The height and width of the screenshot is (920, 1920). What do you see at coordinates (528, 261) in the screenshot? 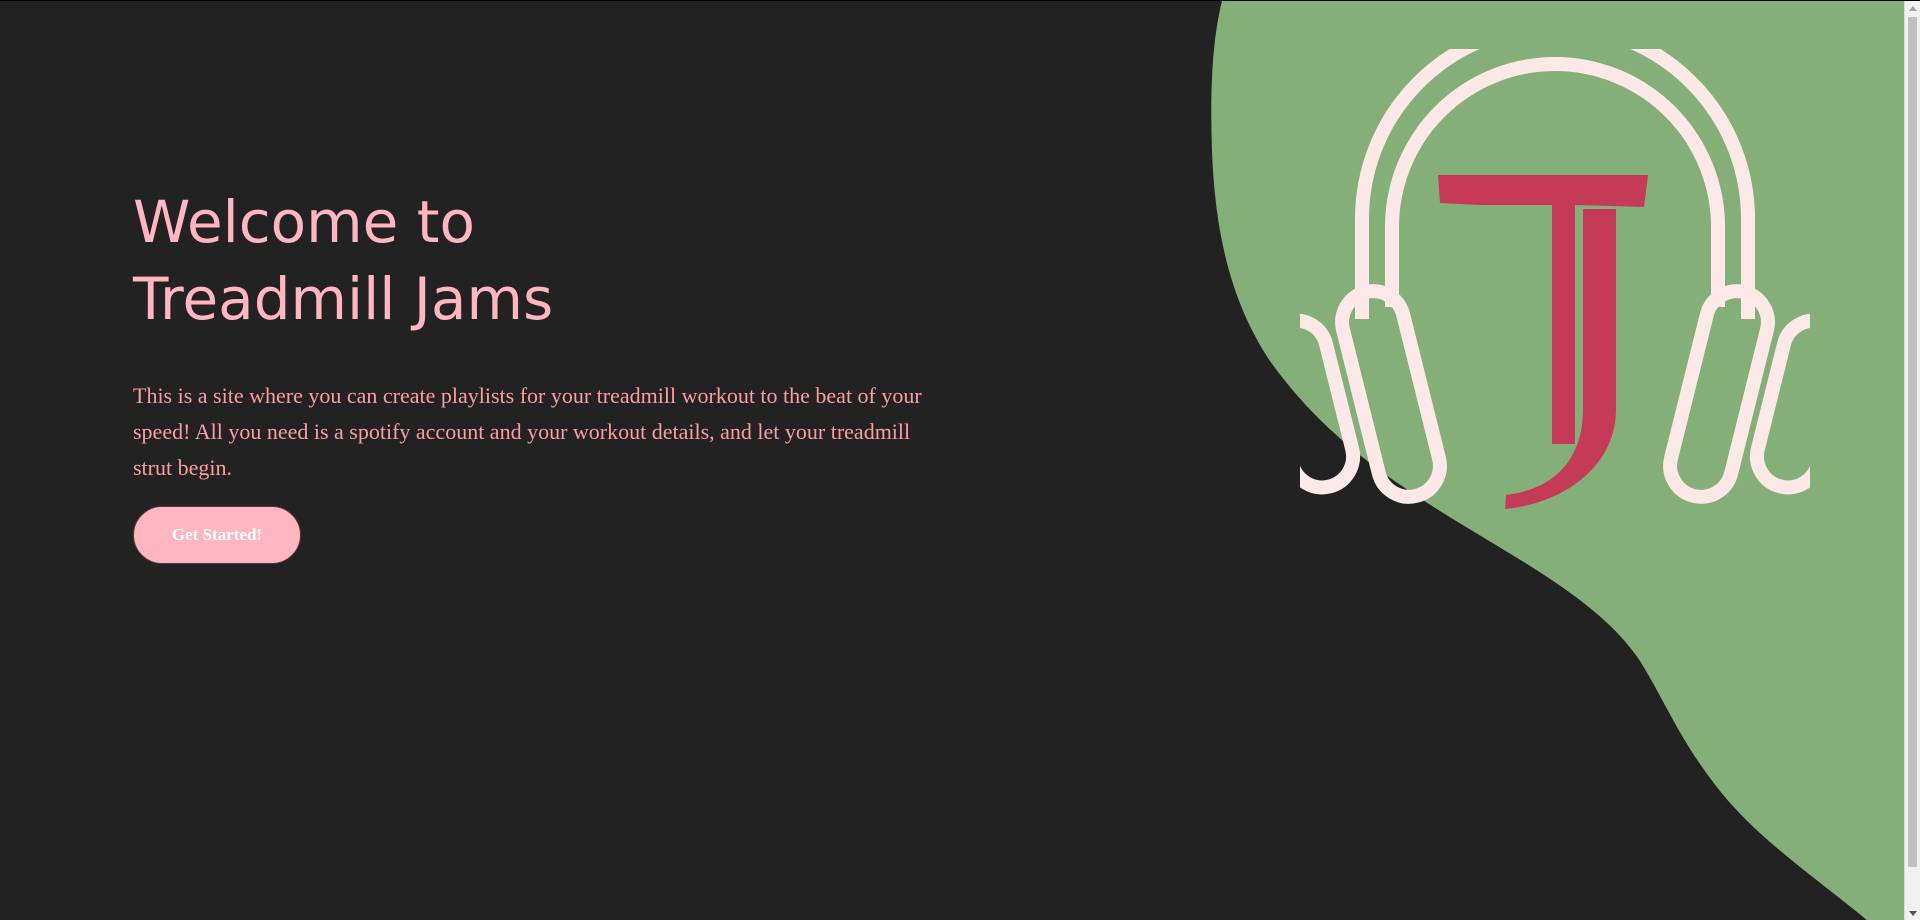
I see `hero-title: Welcome to Treadmill Jams` at bounding box center [528, 261].